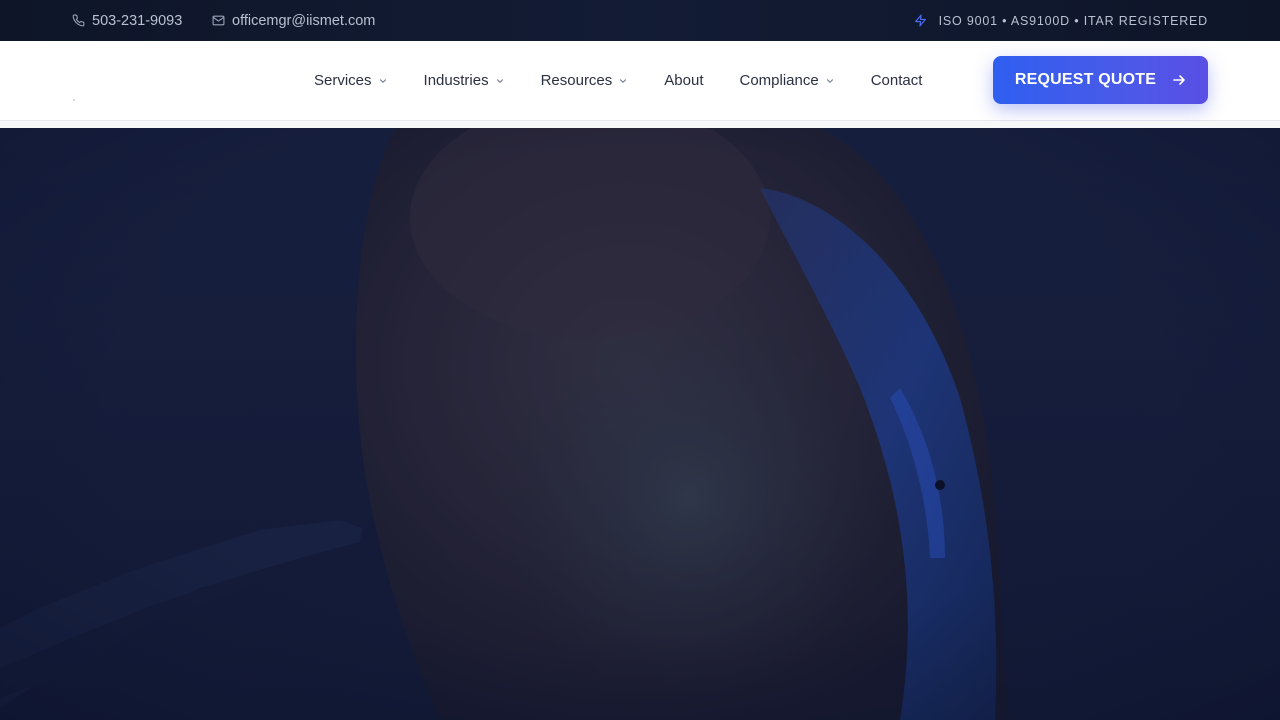 This screenshot has width=1280, height=720. I want to click on email-link: officemgr@iismet.com, so click(293, 20).